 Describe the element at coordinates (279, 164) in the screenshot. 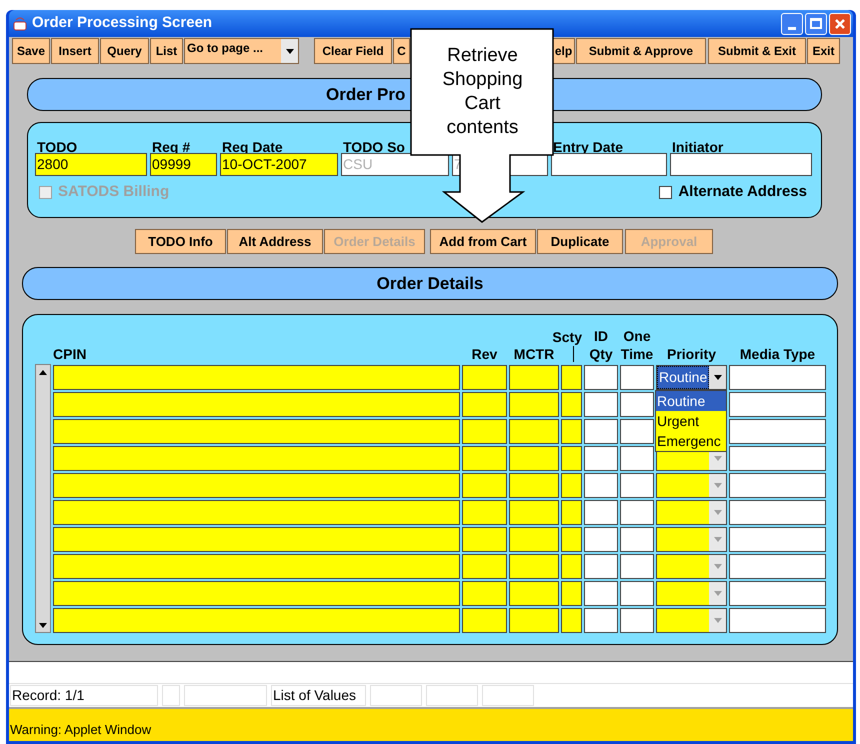

I see `text-field: 10-OCT-2007` at that location.